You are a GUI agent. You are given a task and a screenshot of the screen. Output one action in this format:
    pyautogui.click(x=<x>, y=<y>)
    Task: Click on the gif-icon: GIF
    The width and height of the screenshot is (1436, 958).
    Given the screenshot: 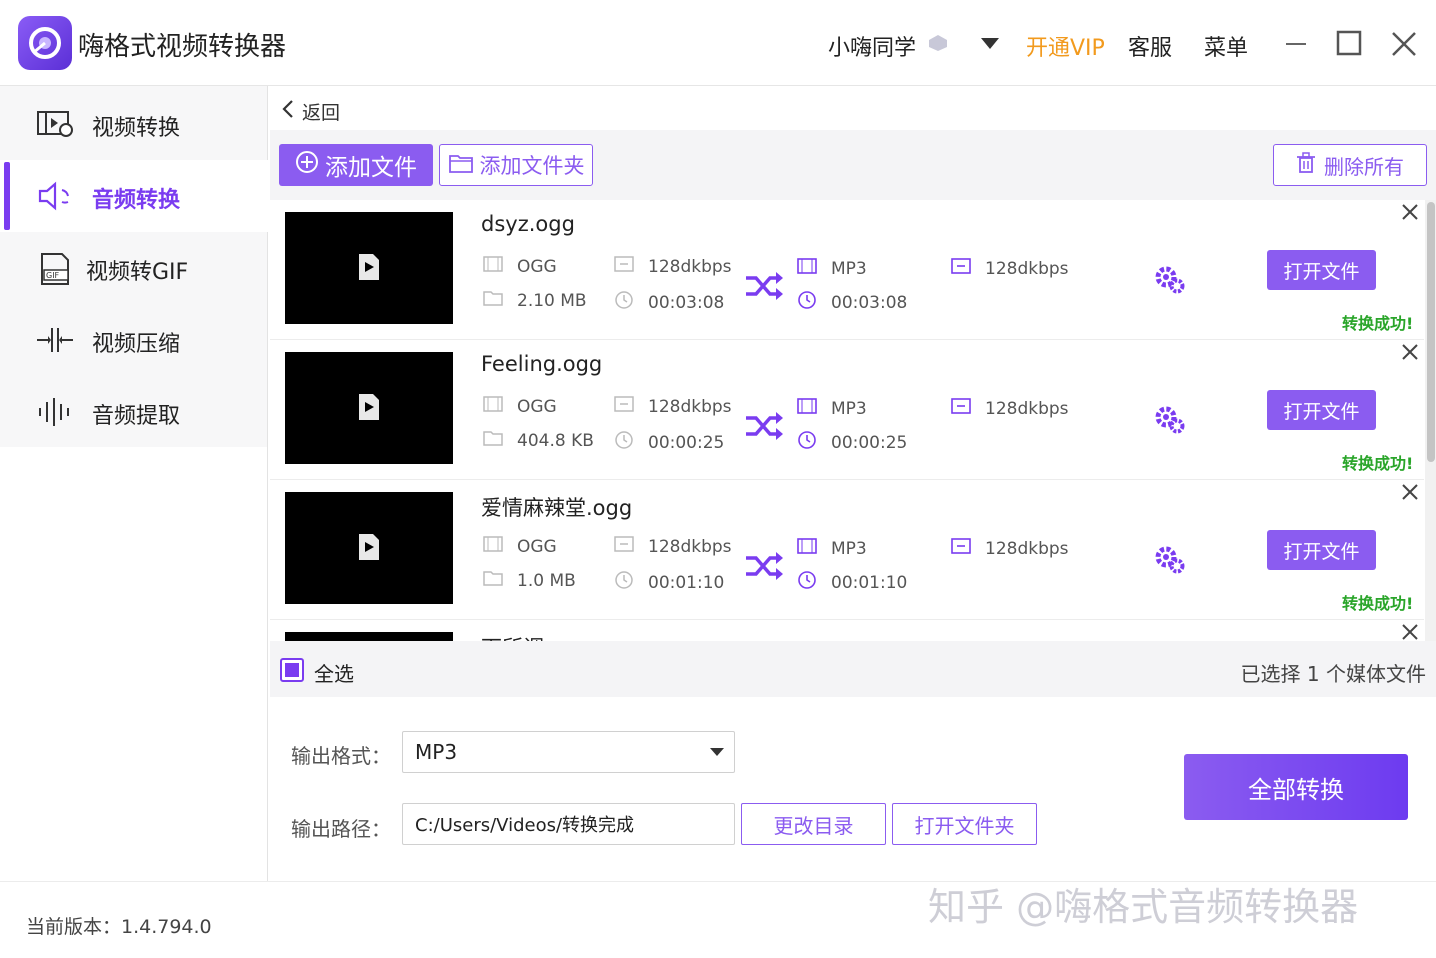 What is the action you would take?
    pyautogui.click(x=57, y=268)
    